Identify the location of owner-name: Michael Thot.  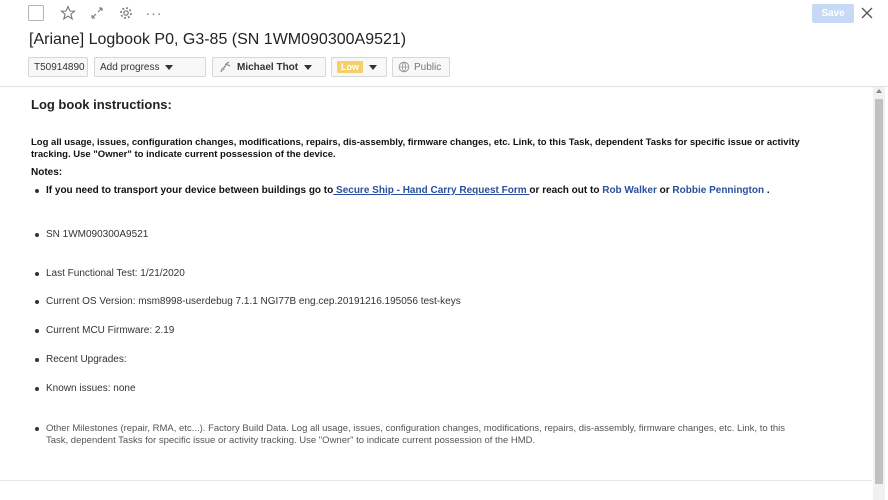
(268, 67).